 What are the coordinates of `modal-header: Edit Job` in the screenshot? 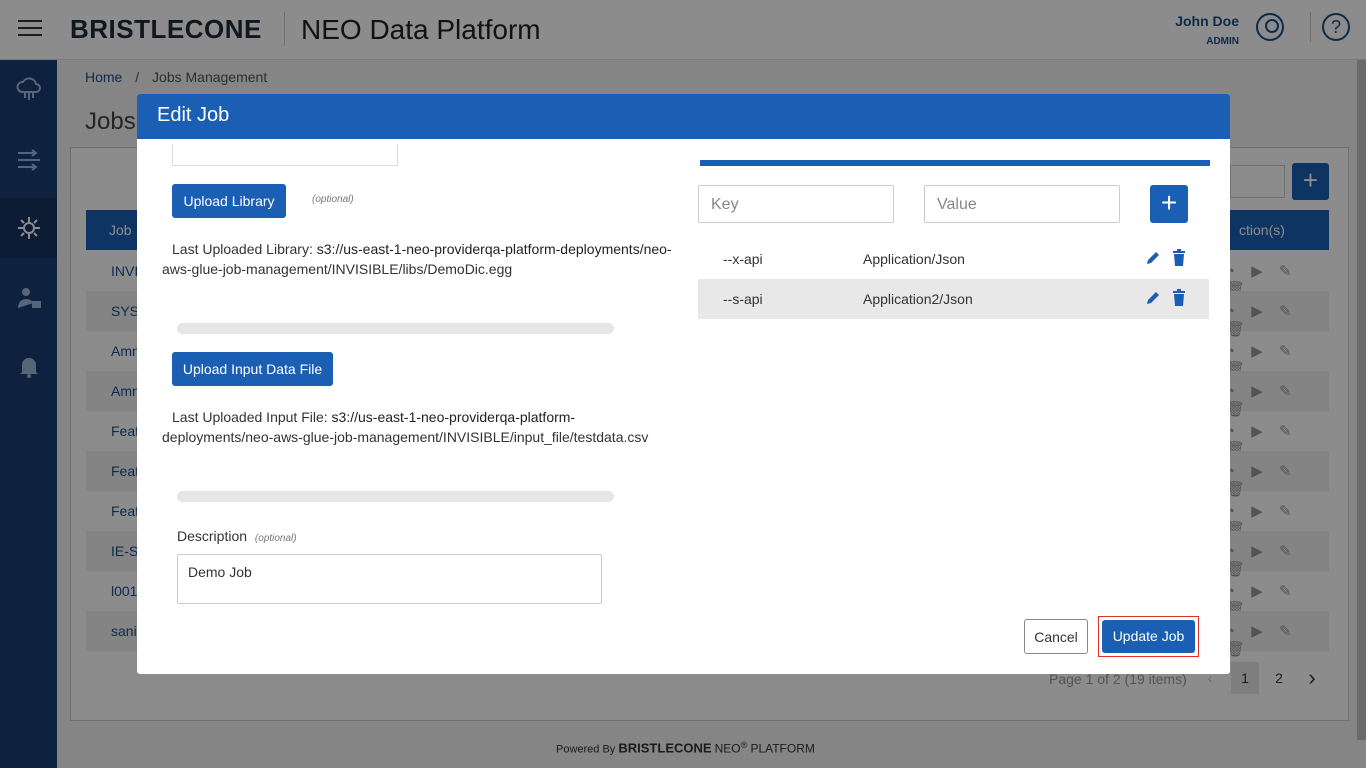 It's located at (683, 116).